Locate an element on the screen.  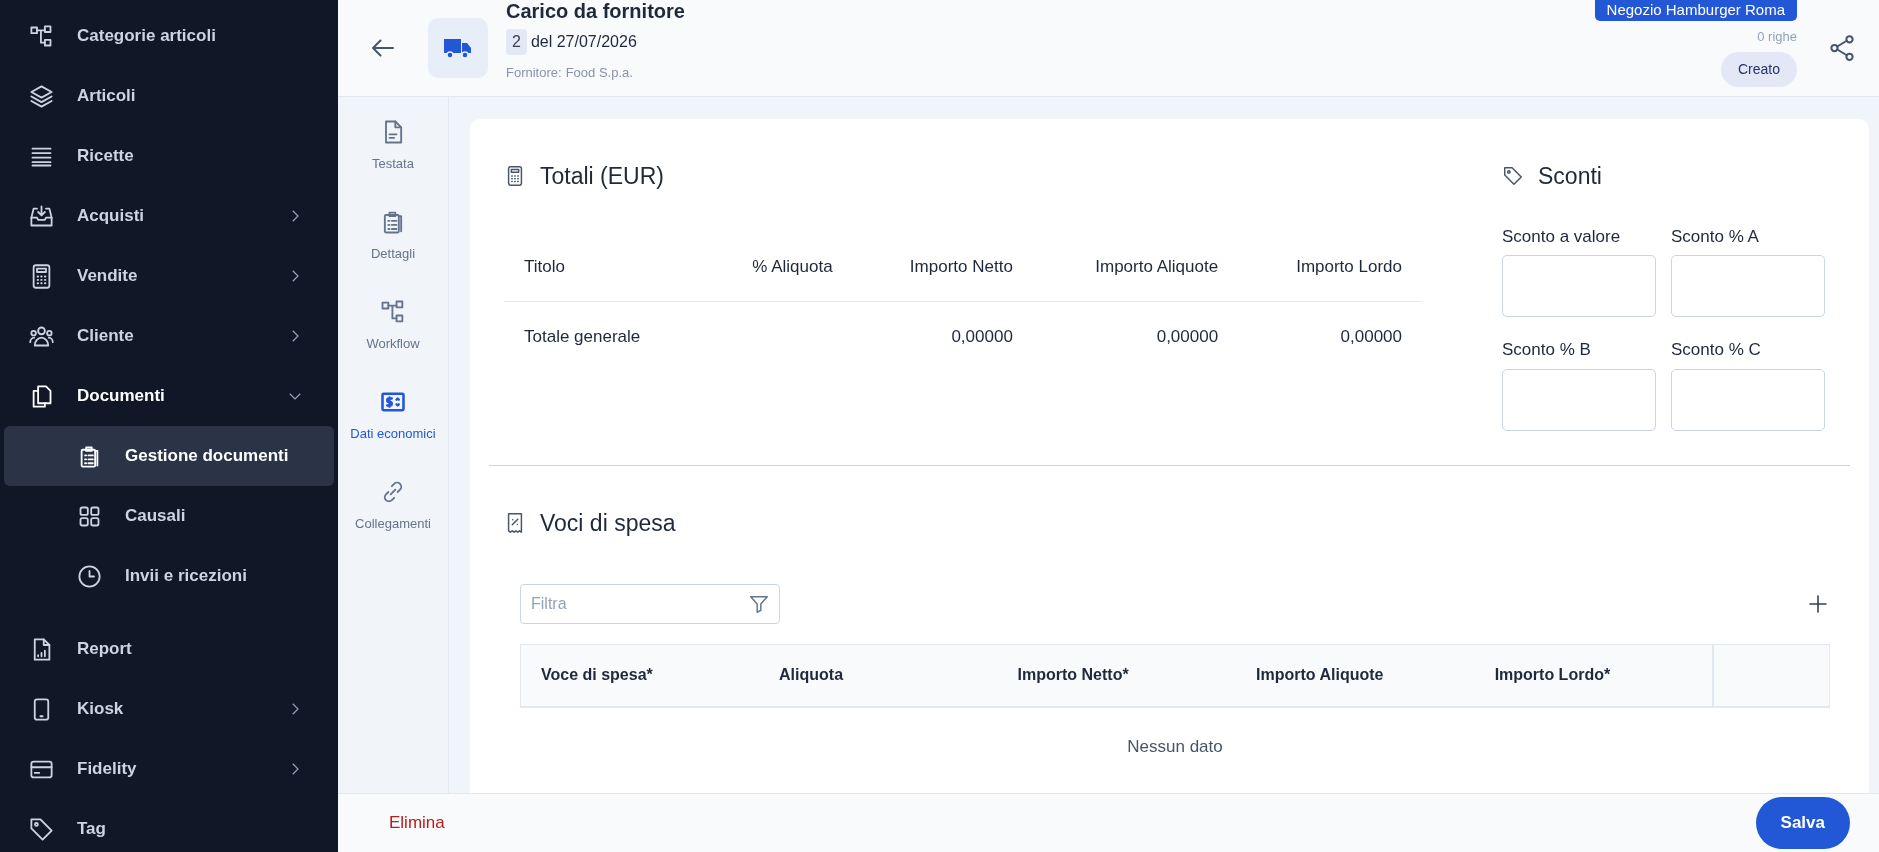
share-icon is located at coordinates (1842, 48).